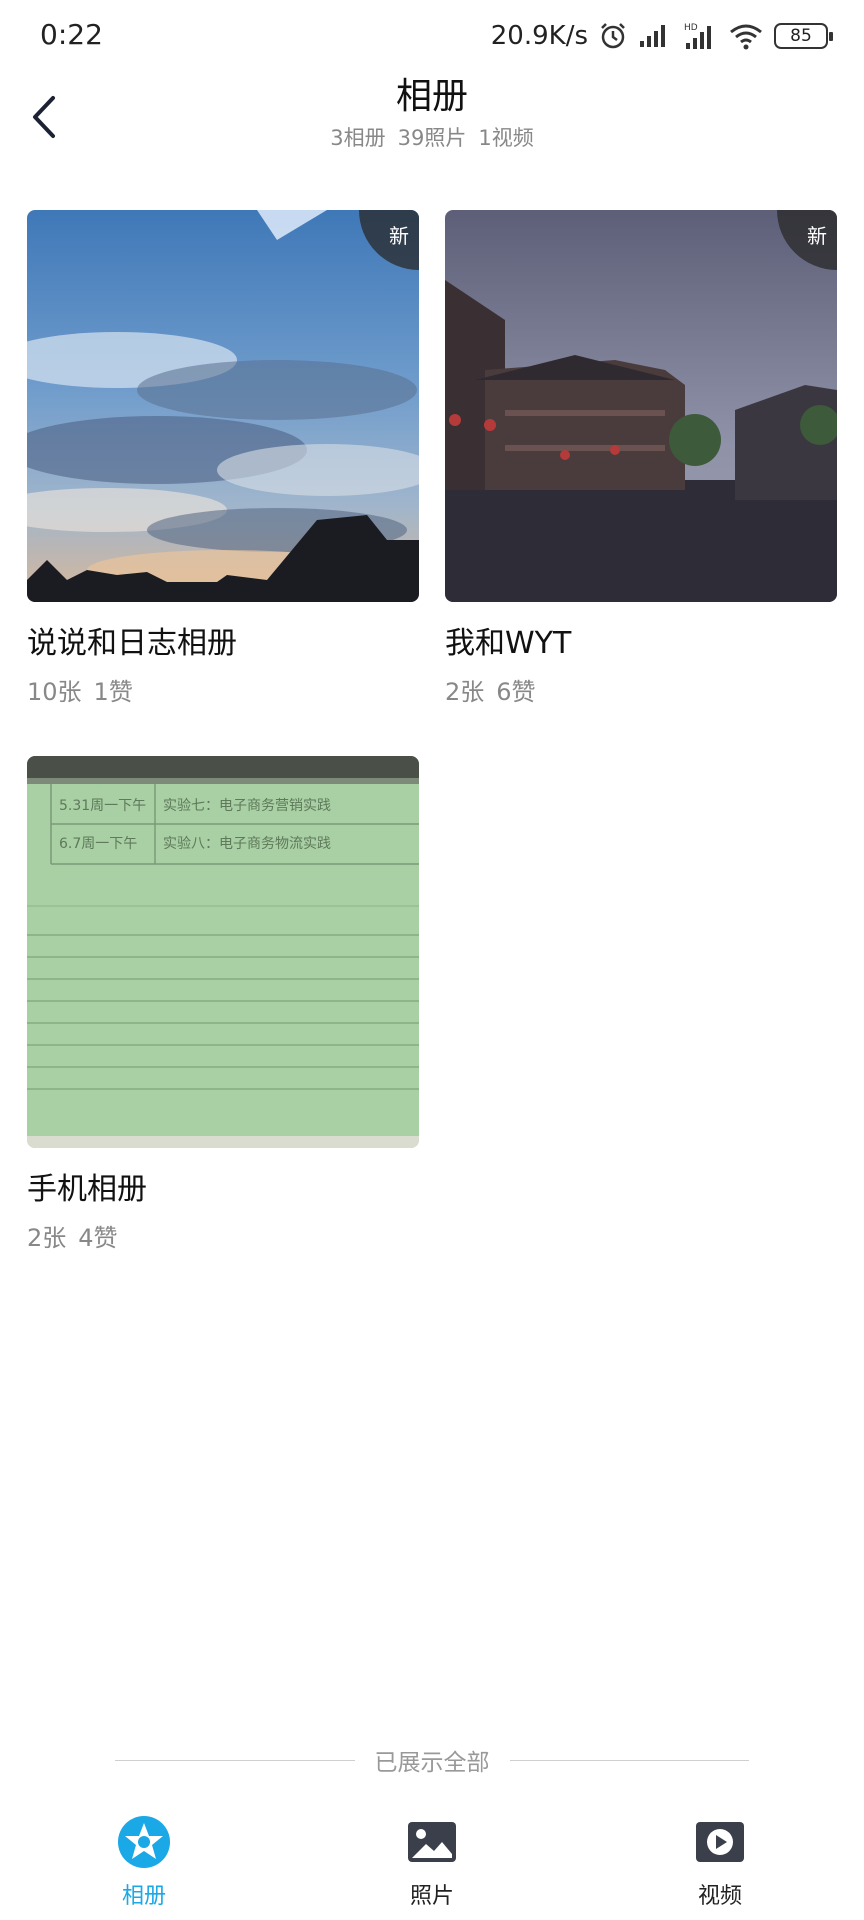 The width and height of the screenshot is (864, 1920). I want to click on wifi-icon, so click(746, 37).